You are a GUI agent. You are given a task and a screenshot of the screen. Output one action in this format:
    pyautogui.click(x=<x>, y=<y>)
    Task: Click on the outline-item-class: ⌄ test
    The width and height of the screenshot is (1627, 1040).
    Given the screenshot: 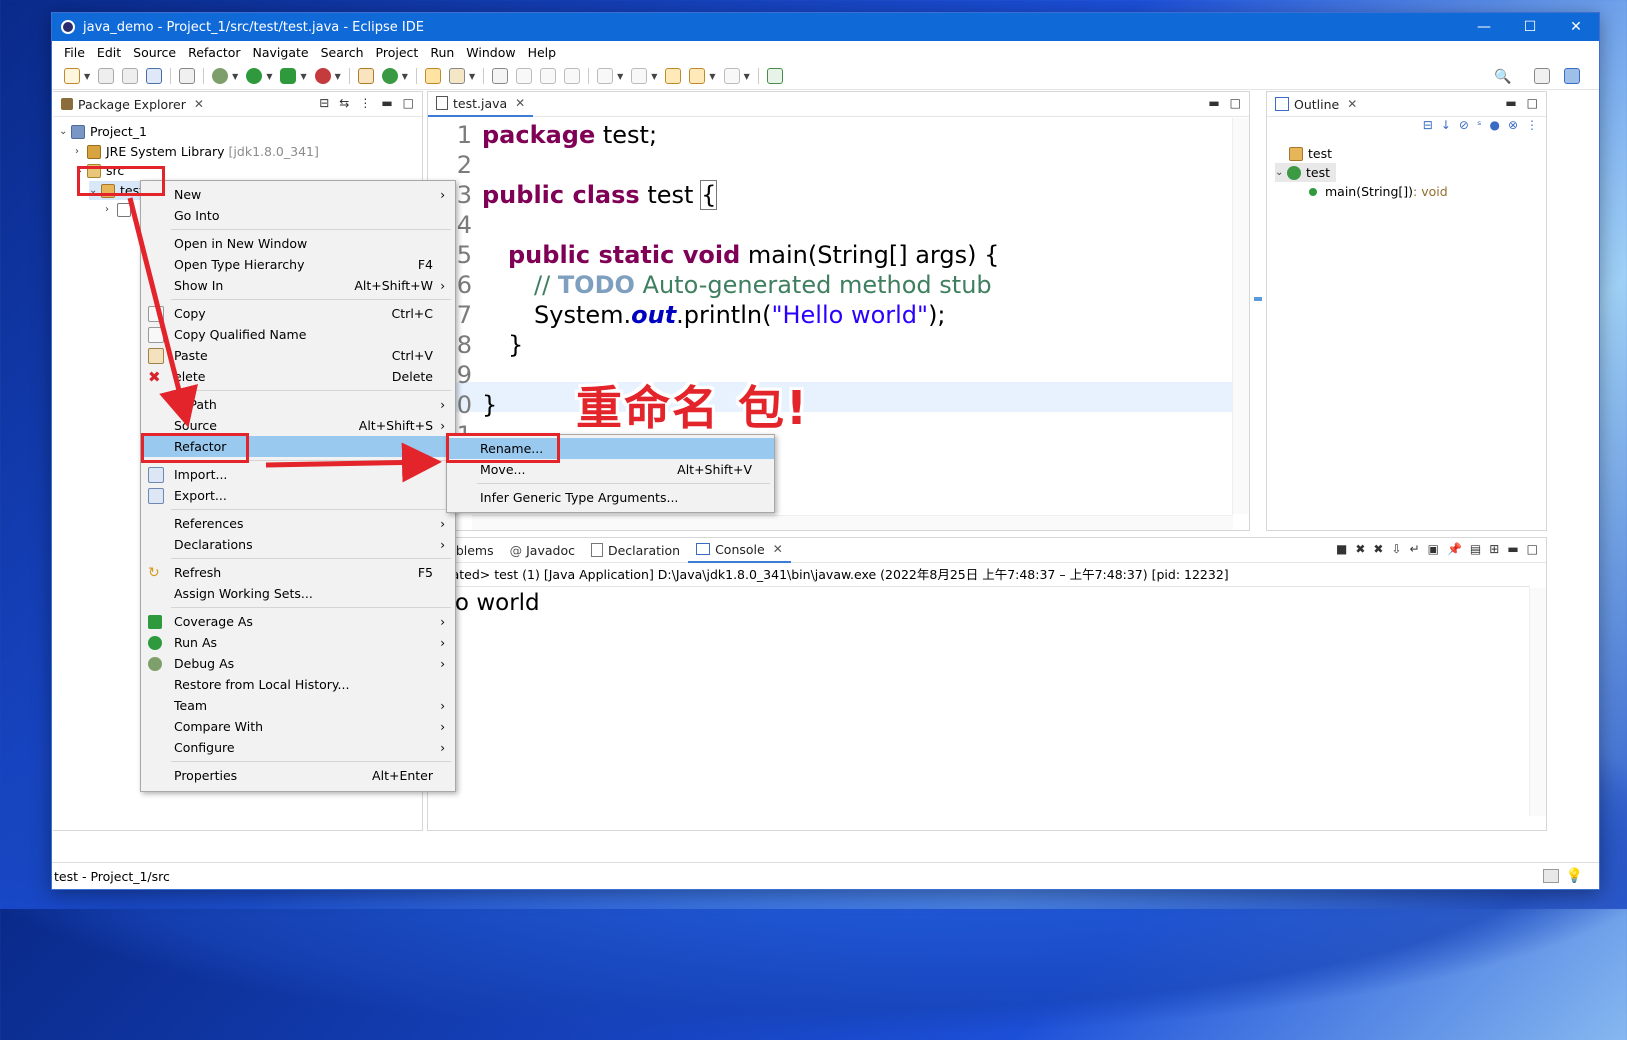 What is the action you would take?
    pyautogui.click(x=1306, y=172)
    